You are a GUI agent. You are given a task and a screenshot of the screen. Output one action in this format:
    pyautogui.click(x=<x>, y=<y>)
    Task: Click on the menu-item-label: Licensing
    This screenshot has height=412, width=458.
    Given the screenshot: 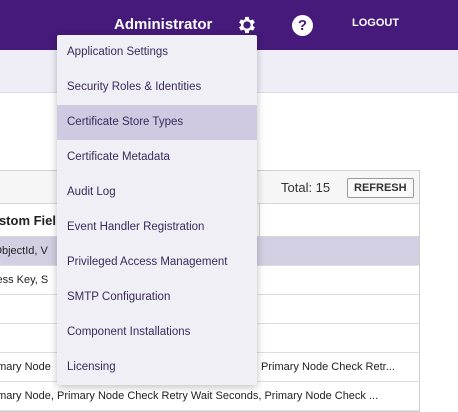 What is the action you would take?
    pyautogui.click(x=91, y=367)
    